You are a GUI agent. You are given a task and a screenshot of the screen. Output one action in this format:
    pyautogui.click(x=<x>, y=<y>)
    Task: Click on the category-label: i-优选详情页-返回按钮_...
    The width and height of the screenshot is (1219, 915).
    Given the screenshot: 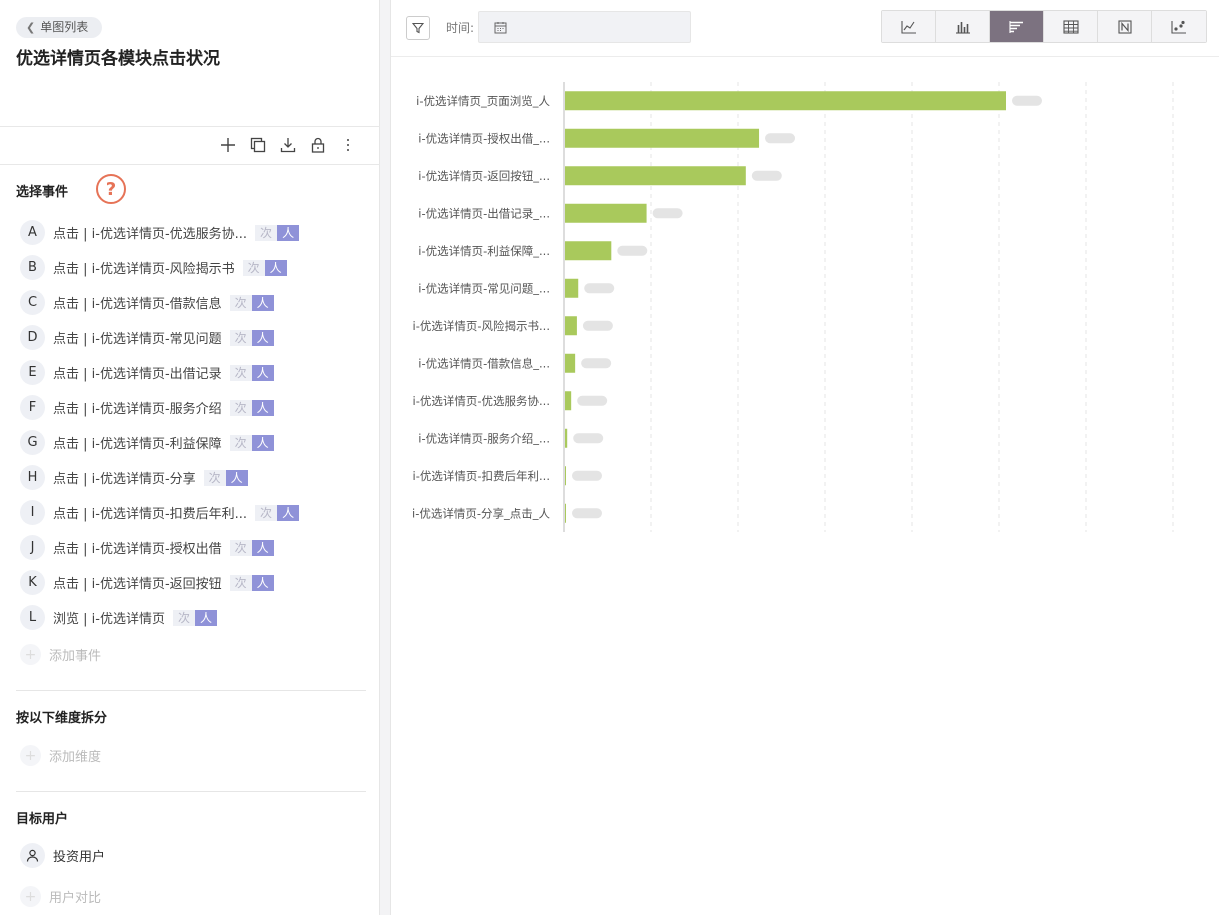 What is the action you would take?
    pyautogui.click(x=484, y=176)
    